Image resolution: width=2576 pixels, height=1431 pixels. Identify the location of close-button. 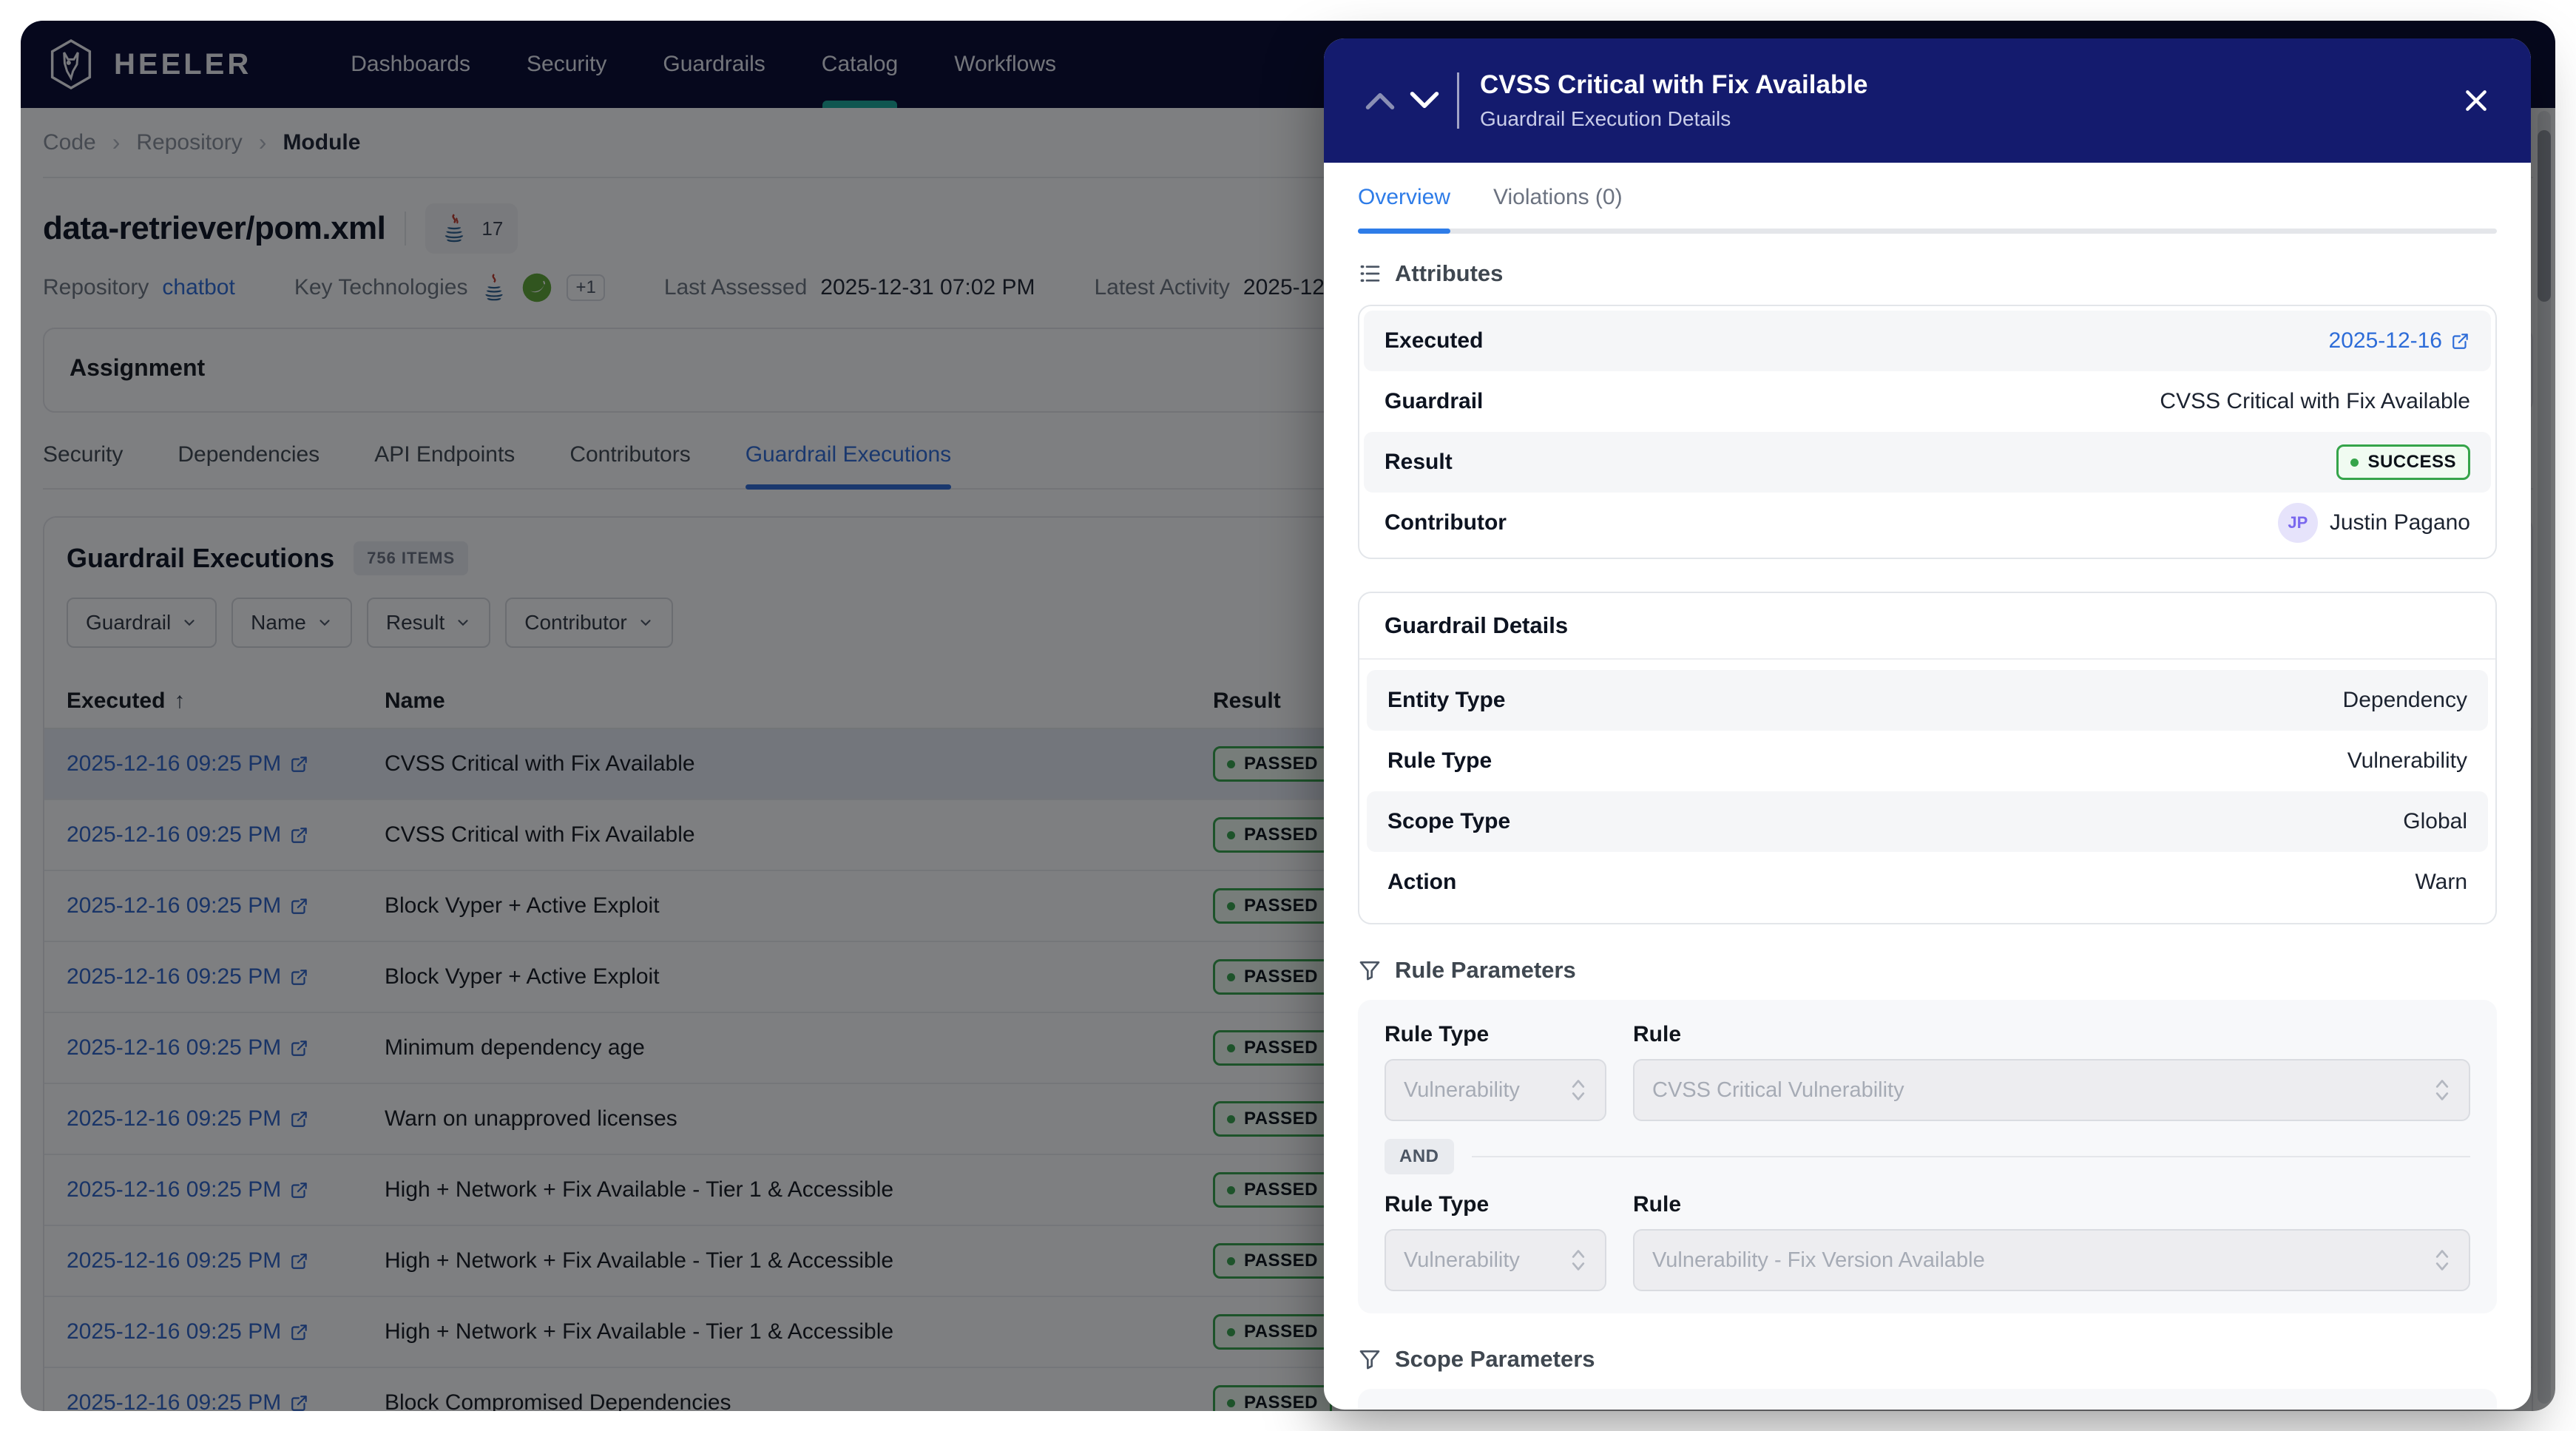
(2476, 100).